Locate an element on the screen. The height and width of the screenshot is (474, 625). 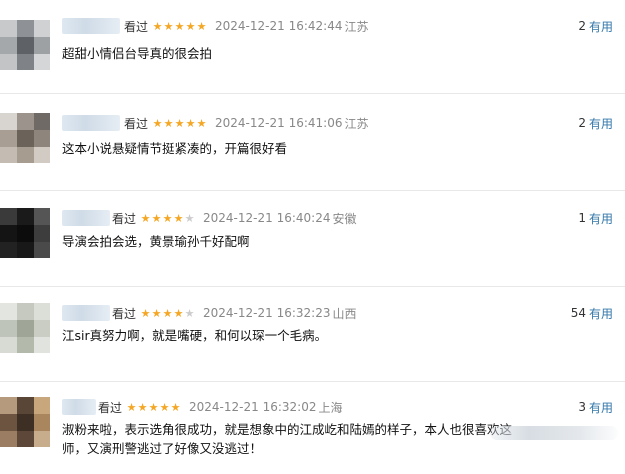
comment-meta: 看过 ★ ★ ★ ★ ★ 2024-12-21 16:32:23 山西 is located at coordinates (234, 313).